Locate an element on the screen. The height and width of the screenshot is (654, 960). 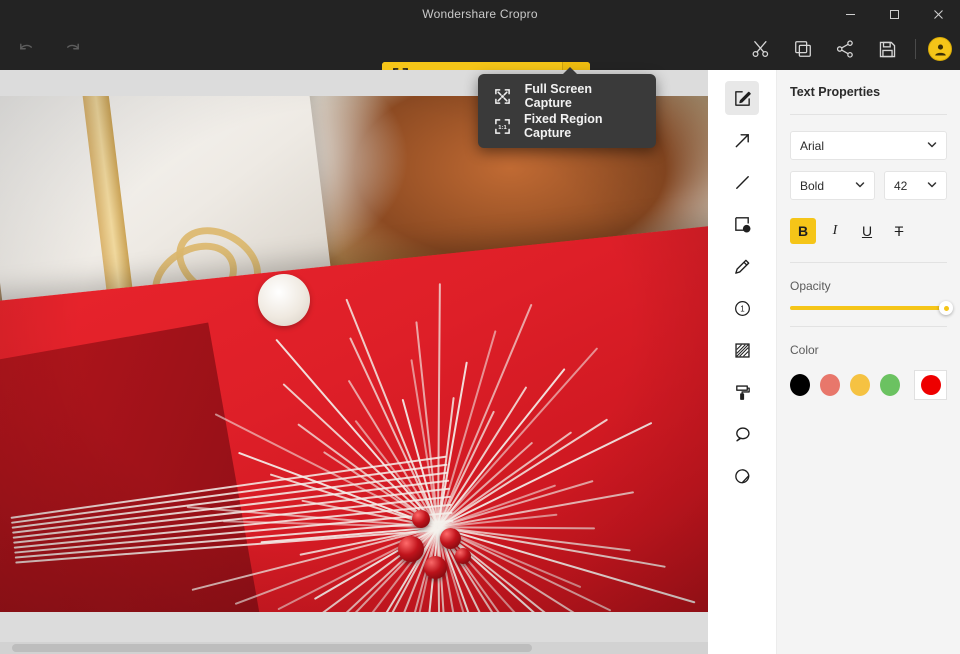
duplicate-icon is located at coordinates (803, 49).